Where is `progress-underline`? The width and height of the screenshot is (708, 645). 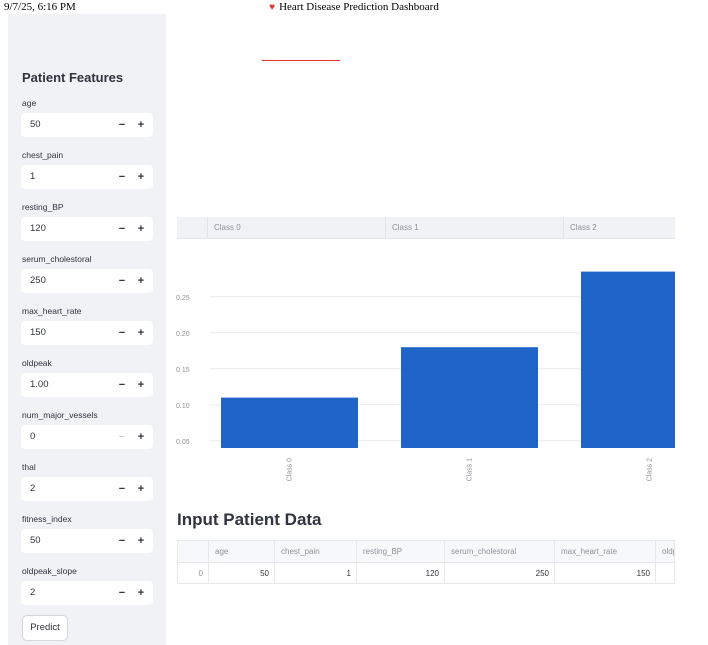
progress-underline is located at coordinates (301, 60).